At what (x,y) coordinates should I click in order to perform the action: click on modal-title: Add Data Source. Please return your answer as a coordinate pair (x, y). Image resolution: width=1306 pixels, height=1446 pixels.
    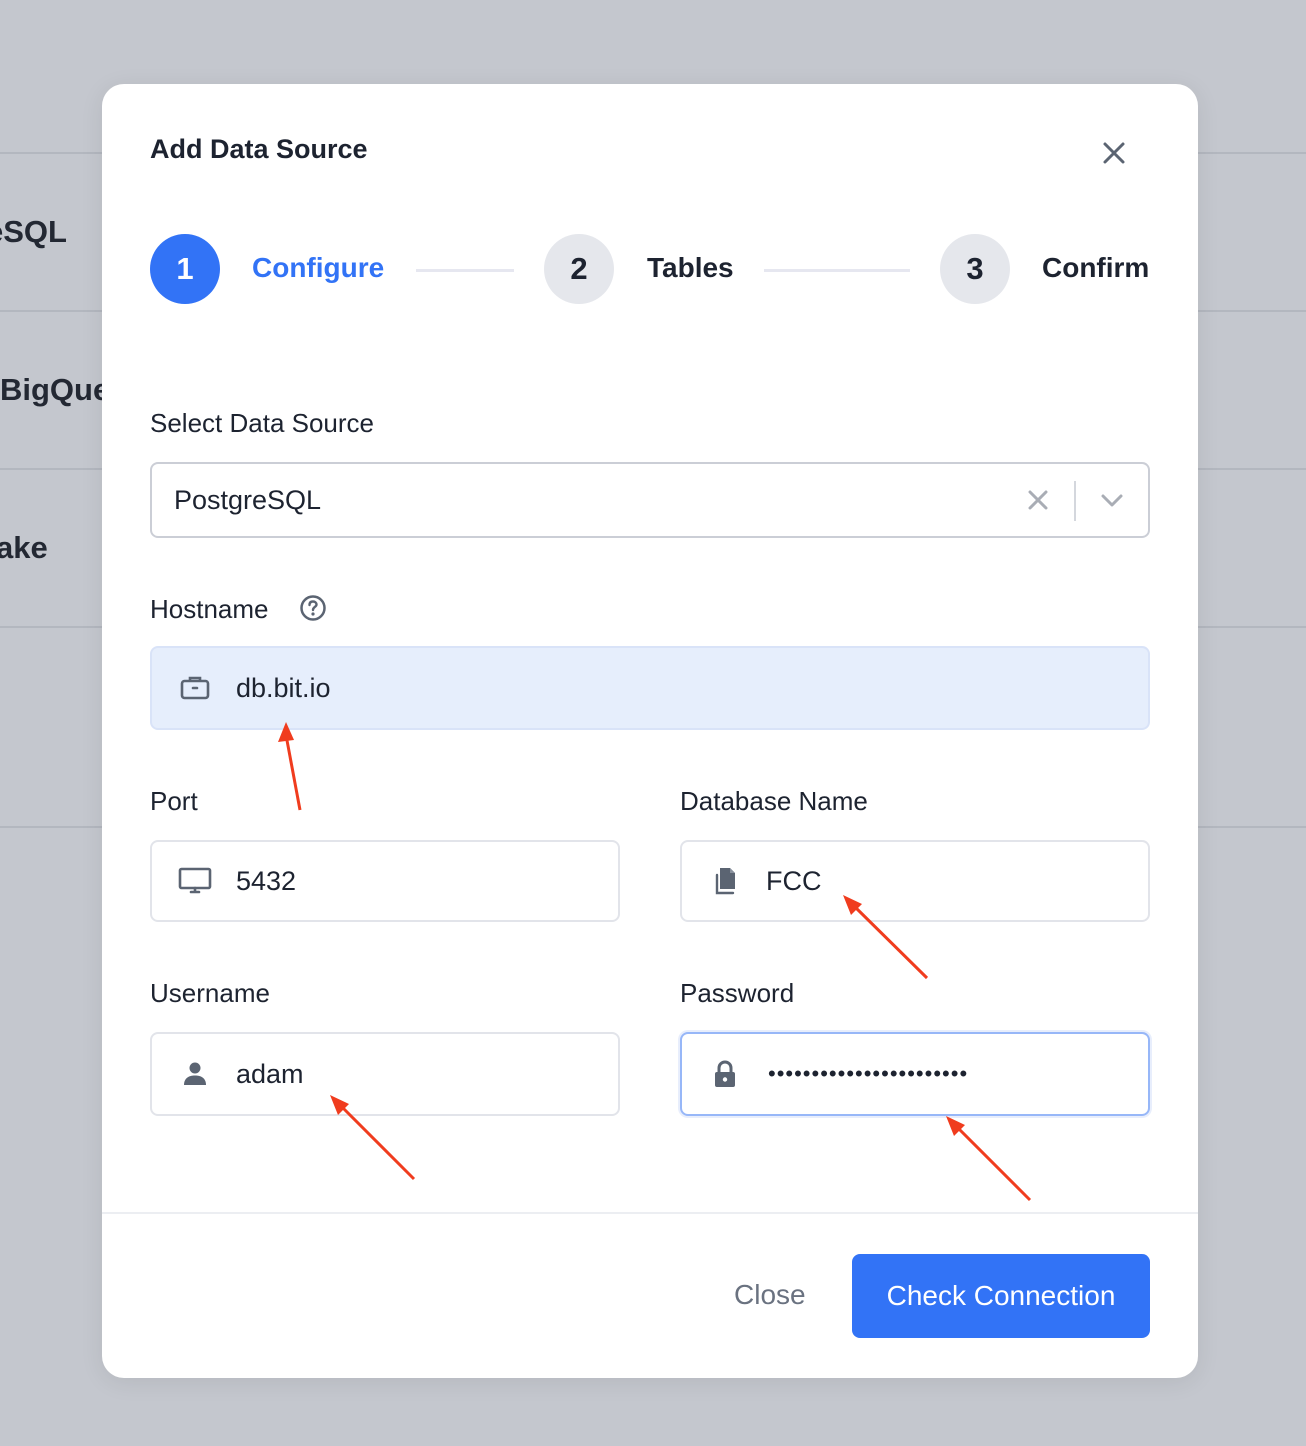
    Looking at the image, I should click on (259, 149).